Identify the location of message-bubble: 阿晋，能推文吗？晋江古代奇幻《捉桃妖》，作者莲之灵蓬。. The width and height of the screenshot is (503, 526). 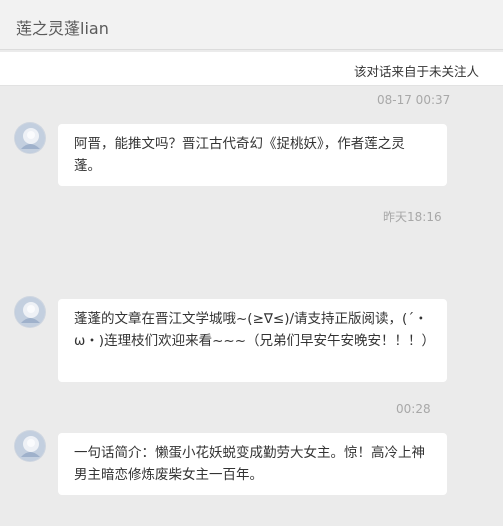
(252, 155).